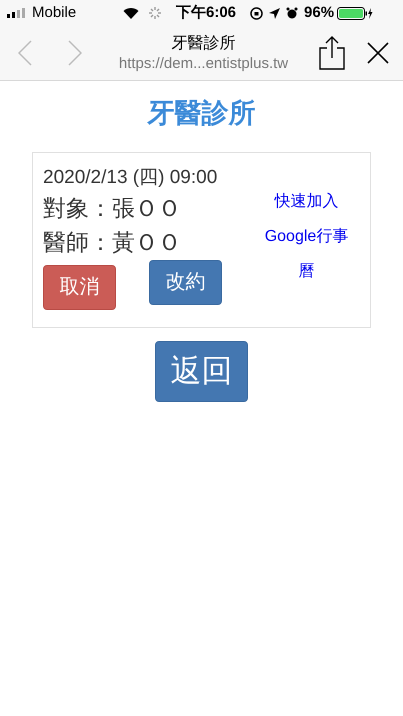 The height and width of the screenshot is (716, 403). What do you see at coordinates (203, 64) in the screenshot?
I see `page-url: https://dem...entistplus.tw` at bounding box center [203, 64].